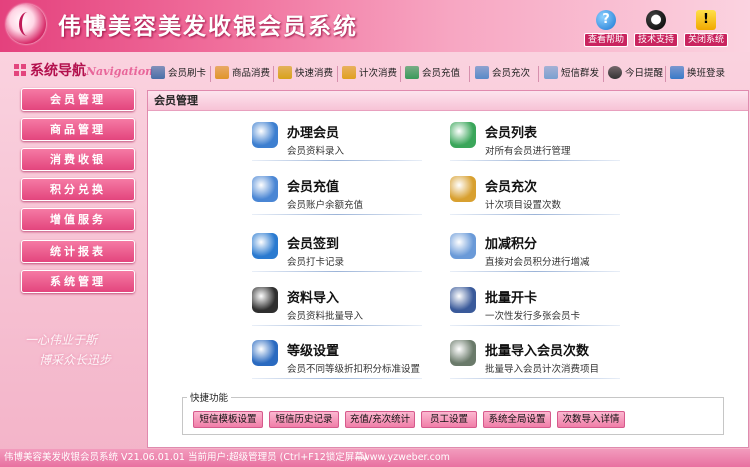  I want to click on toolbar: 会员刷卡 商品消费 快速消费 计次消费 会员充值 会员充次 短信群发 今日提醒, so click(447, 74).